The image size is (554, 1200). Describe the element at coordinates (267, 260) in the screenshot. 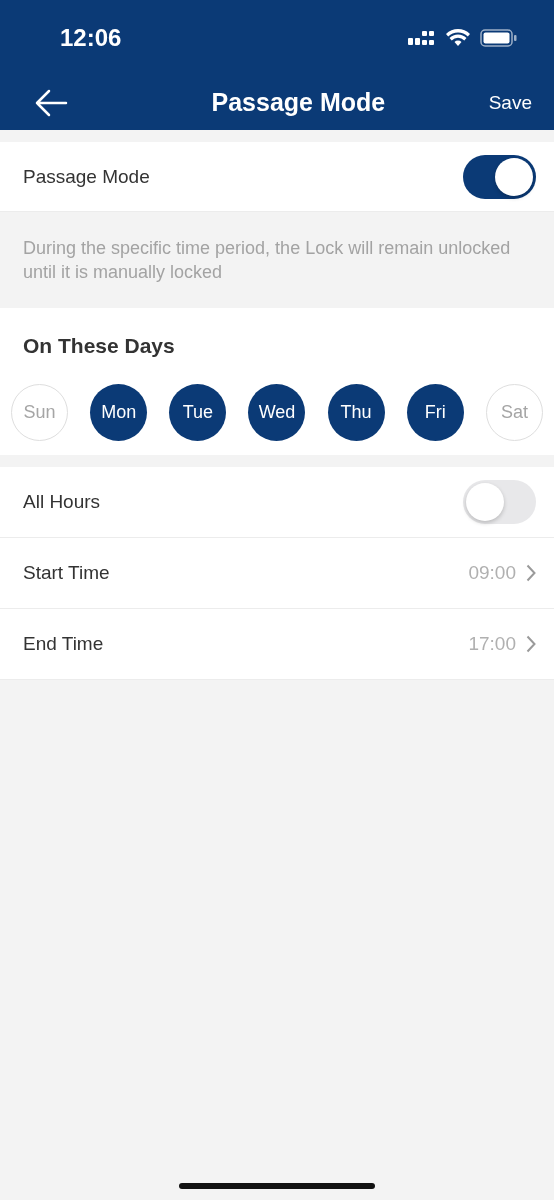

I see `description-text: During the specific time period, the Lock will remain unlocked until it is manually locked` at that location.